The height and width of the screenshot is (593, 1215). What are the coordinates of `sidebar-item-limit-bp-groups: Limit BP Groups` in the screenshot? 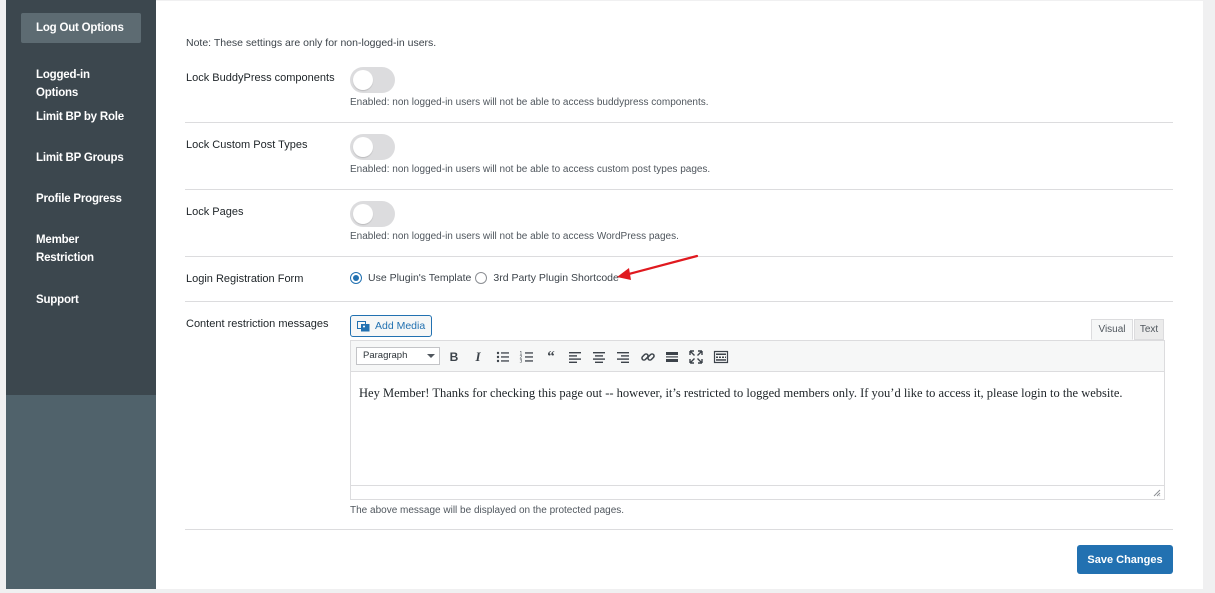 It's located at (81, 158).